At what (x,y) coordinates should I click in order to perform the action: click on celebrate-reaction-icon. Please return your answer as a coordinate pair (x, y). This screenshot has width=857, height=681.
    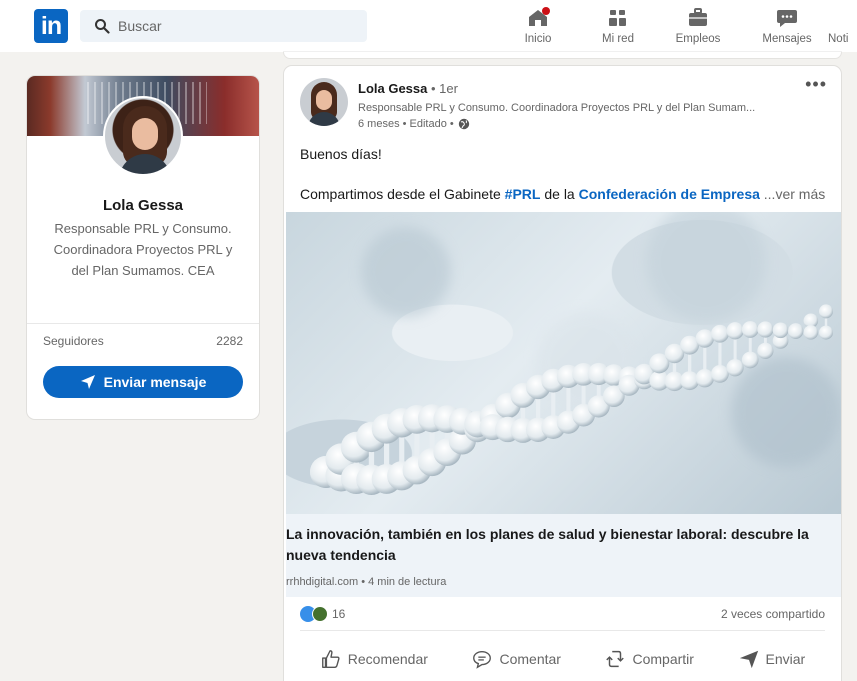
    Looking at the image, I should click on (320, 614).